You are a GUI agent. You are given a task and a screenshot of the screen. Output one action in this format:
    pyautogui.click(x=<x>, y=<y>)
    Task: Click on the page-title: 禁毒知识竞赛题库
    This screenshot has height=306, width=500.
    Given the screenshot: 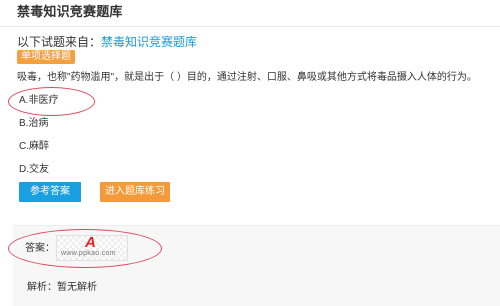 What is the action you would take?
    pyautogui.click(x=70, y=11)
    